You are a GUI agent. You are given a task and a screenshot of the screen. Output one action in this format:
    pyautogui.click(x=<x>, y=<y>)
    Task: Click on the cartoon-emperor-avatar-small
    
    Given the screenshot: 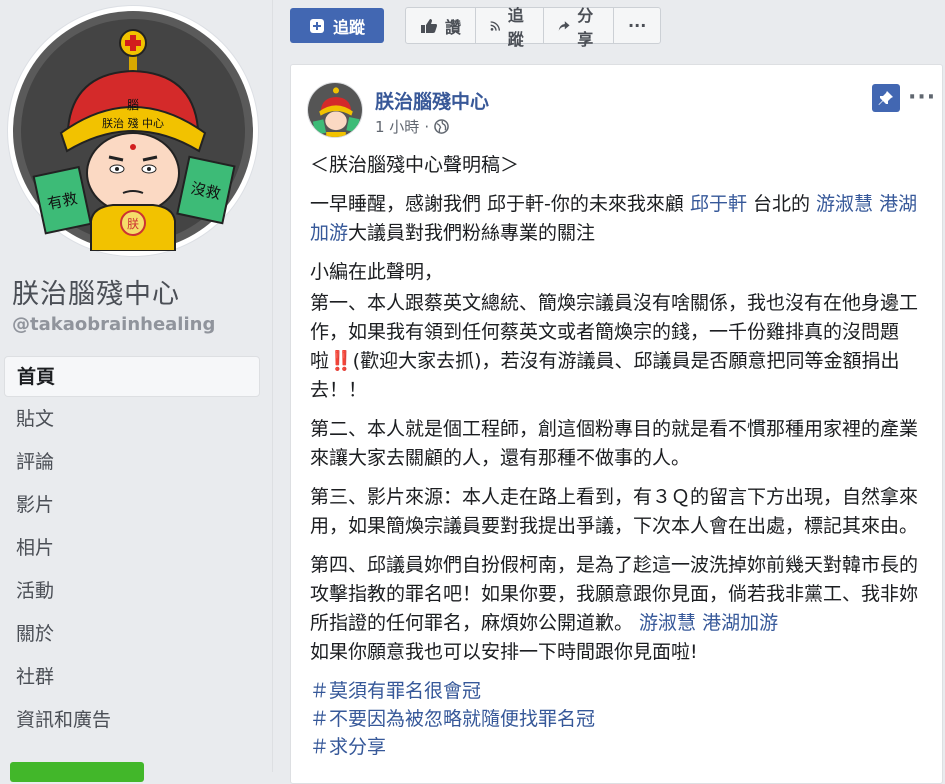 What is the action you would take?
    pyautogui.click(x=335, y=110)
    